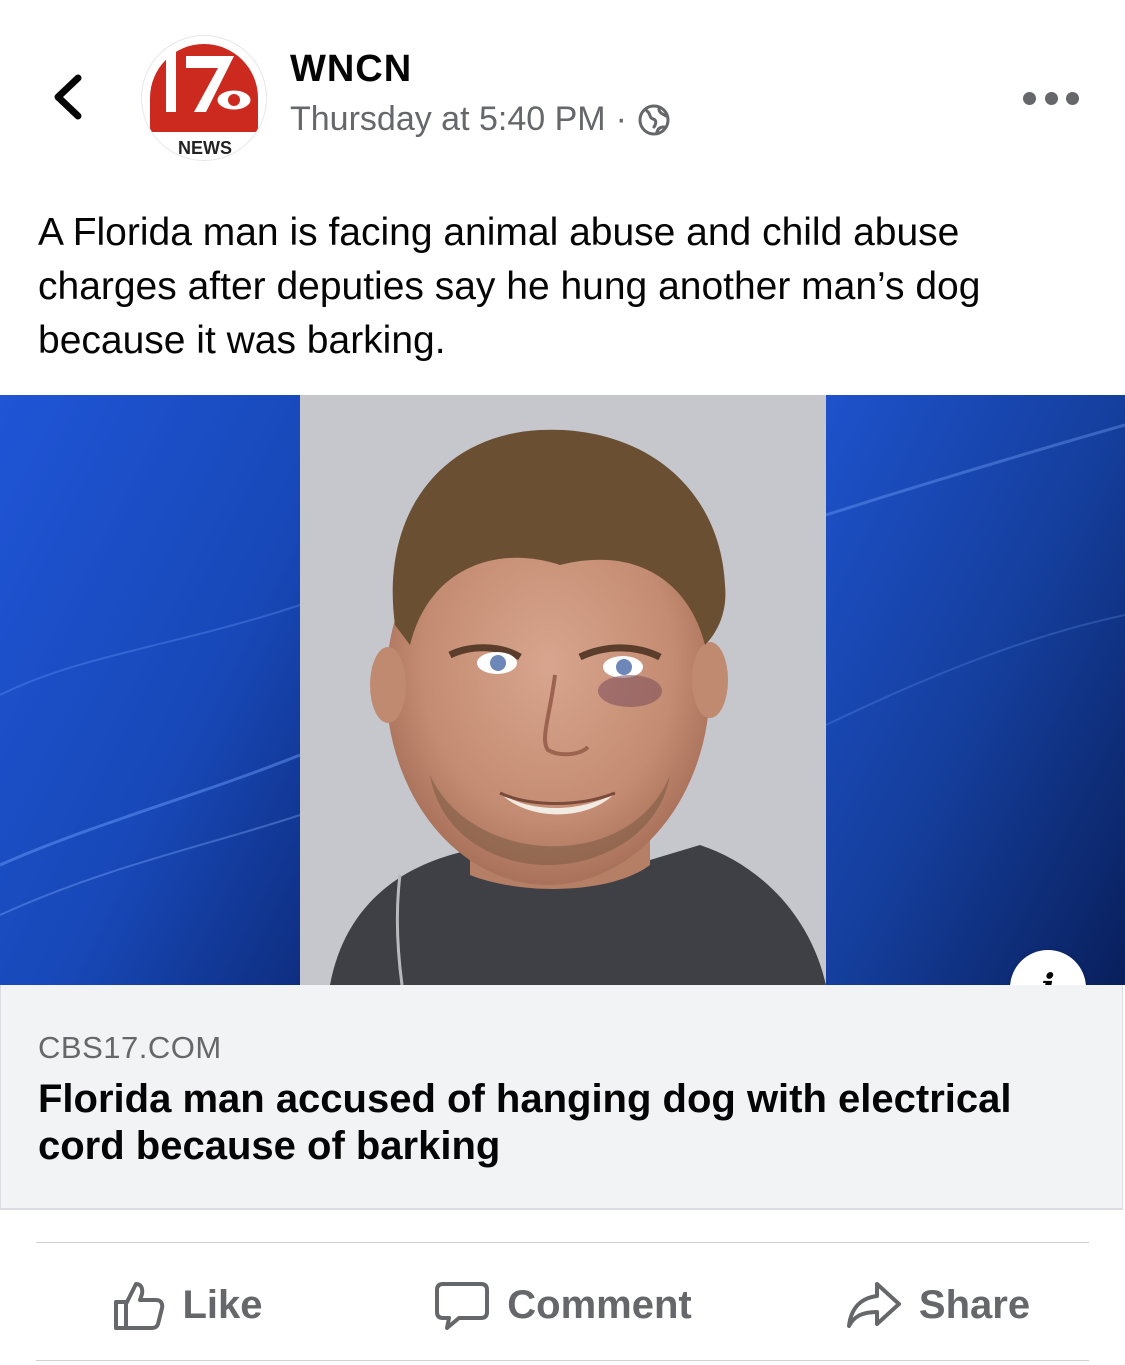 This screenshot has width=1125, height=1365. What do you see at coordinates (130, 1047) in the screenshot?
I see `link-domain: CBS17.COM` at bounding box center [130, 1047].